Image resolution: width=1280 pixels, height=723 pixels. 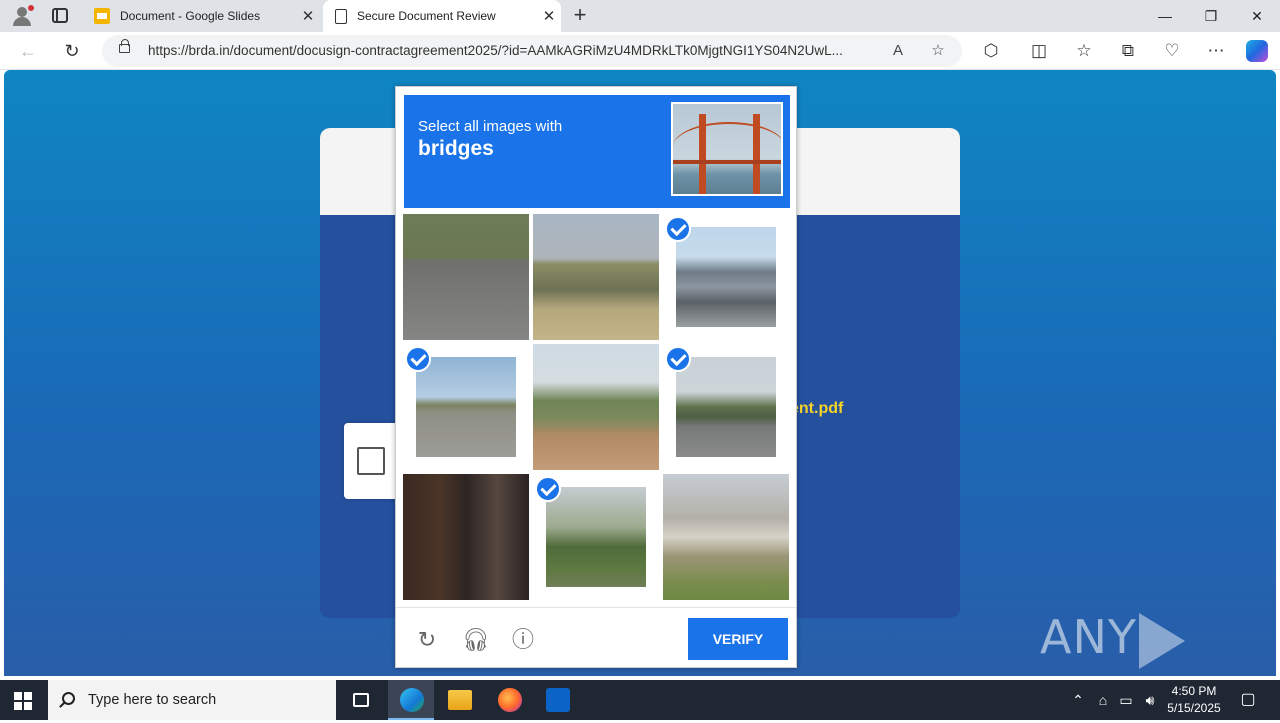 I want to click on captcha-checkbox, so click(x=371, y=461).